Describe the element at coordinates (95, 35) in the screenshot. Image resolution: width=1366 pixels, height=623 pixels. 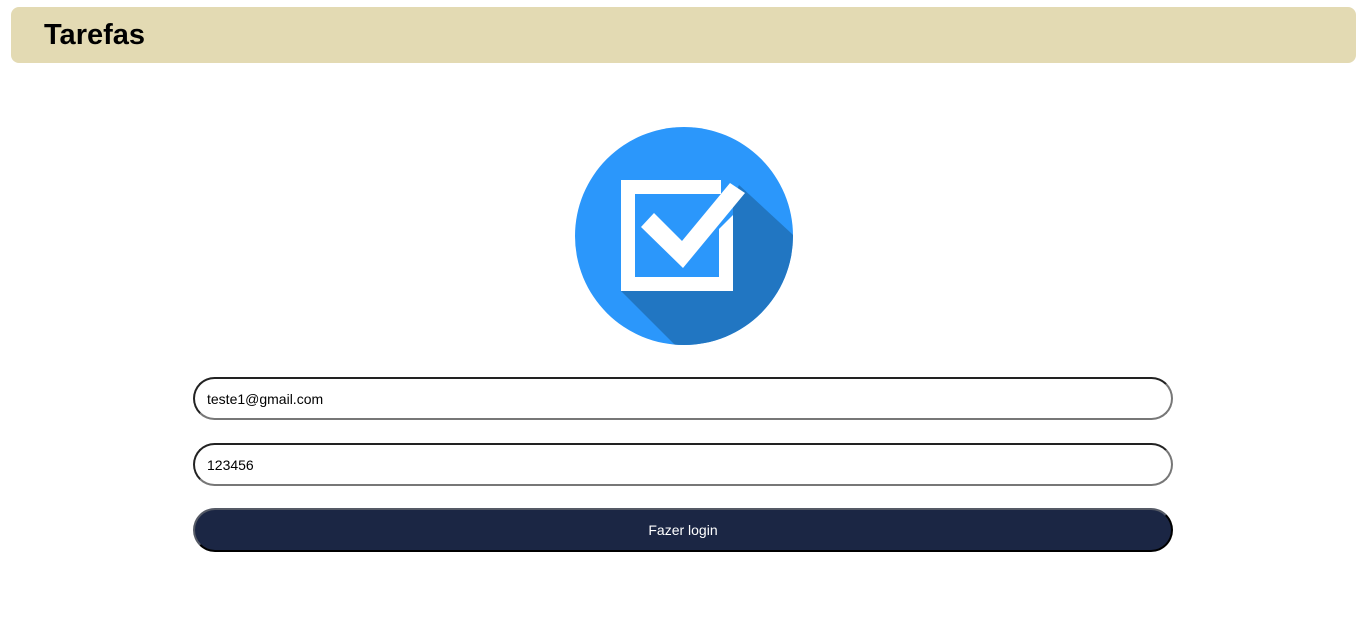
I see `app-title: Tarefas` at that location.